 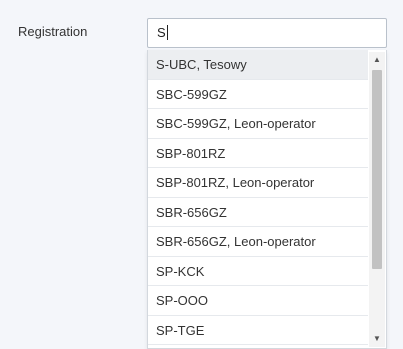 What do you see at coordinates (258, 153) in the screenshot?
I see `dropdown-option: SBP-801RZ` at bounding box center [258, 153].